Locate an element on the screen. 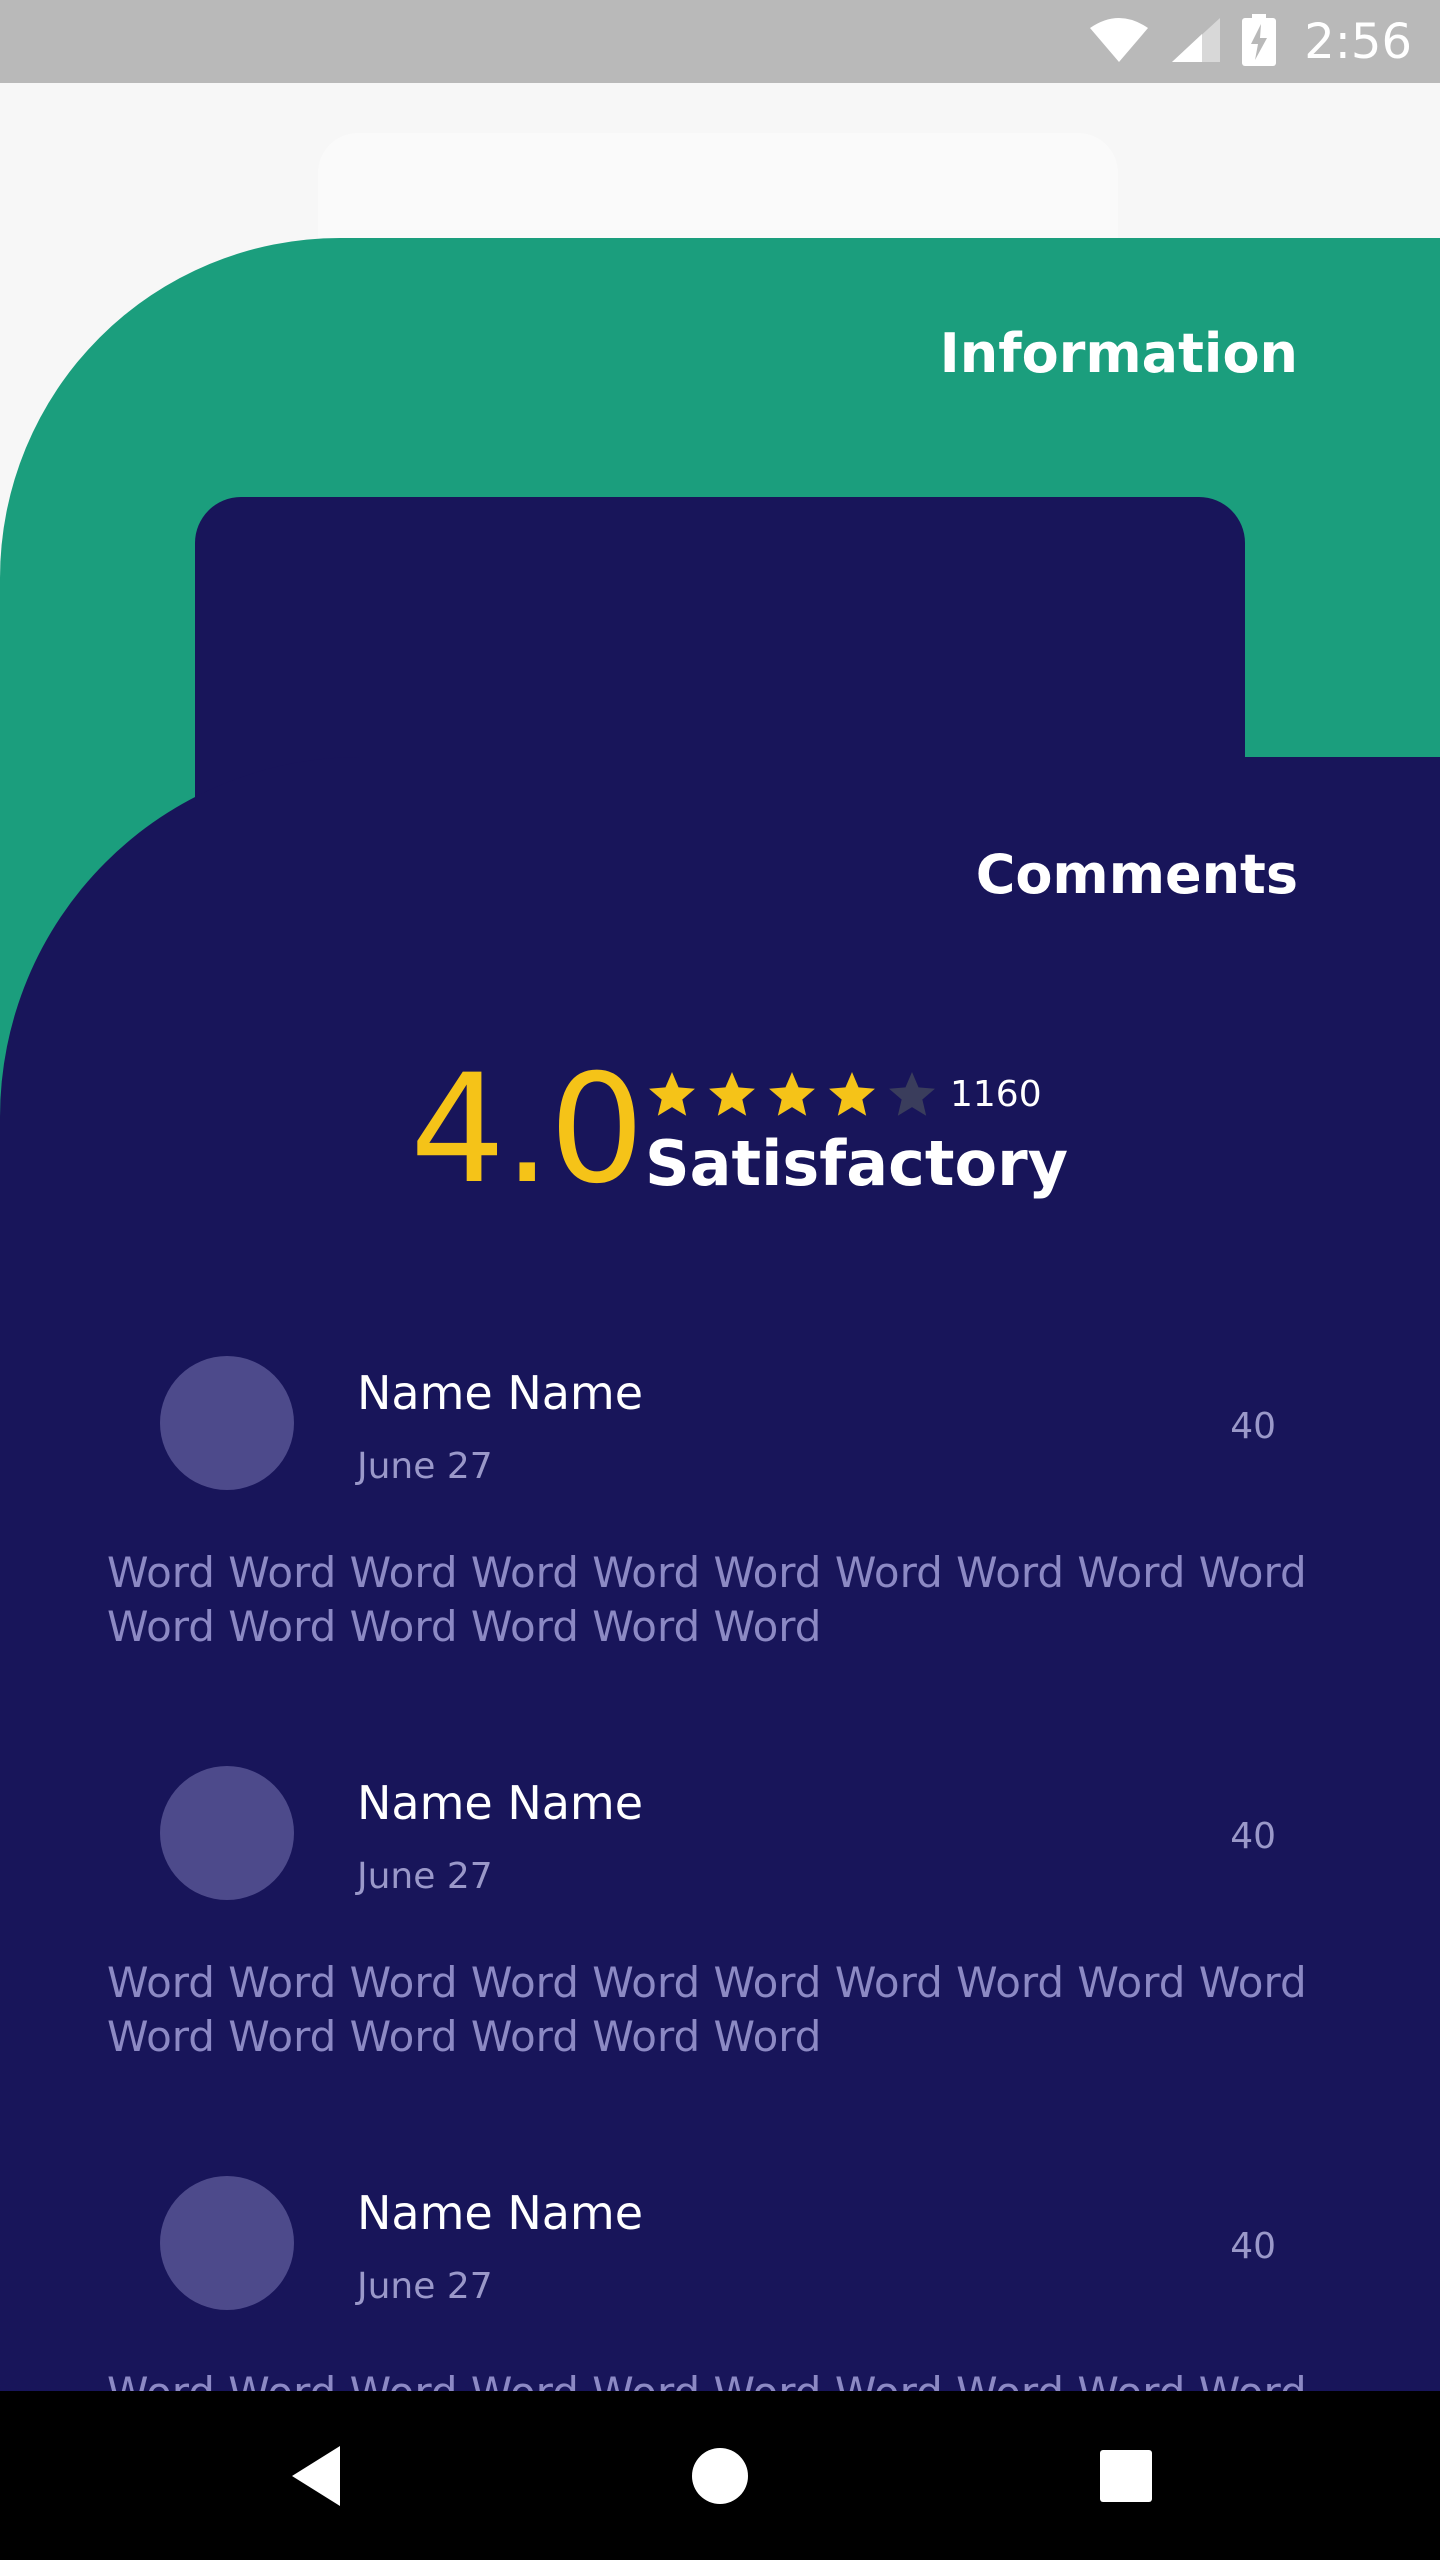  status-icons: 2:56 is located at coordinates (1250, 41).